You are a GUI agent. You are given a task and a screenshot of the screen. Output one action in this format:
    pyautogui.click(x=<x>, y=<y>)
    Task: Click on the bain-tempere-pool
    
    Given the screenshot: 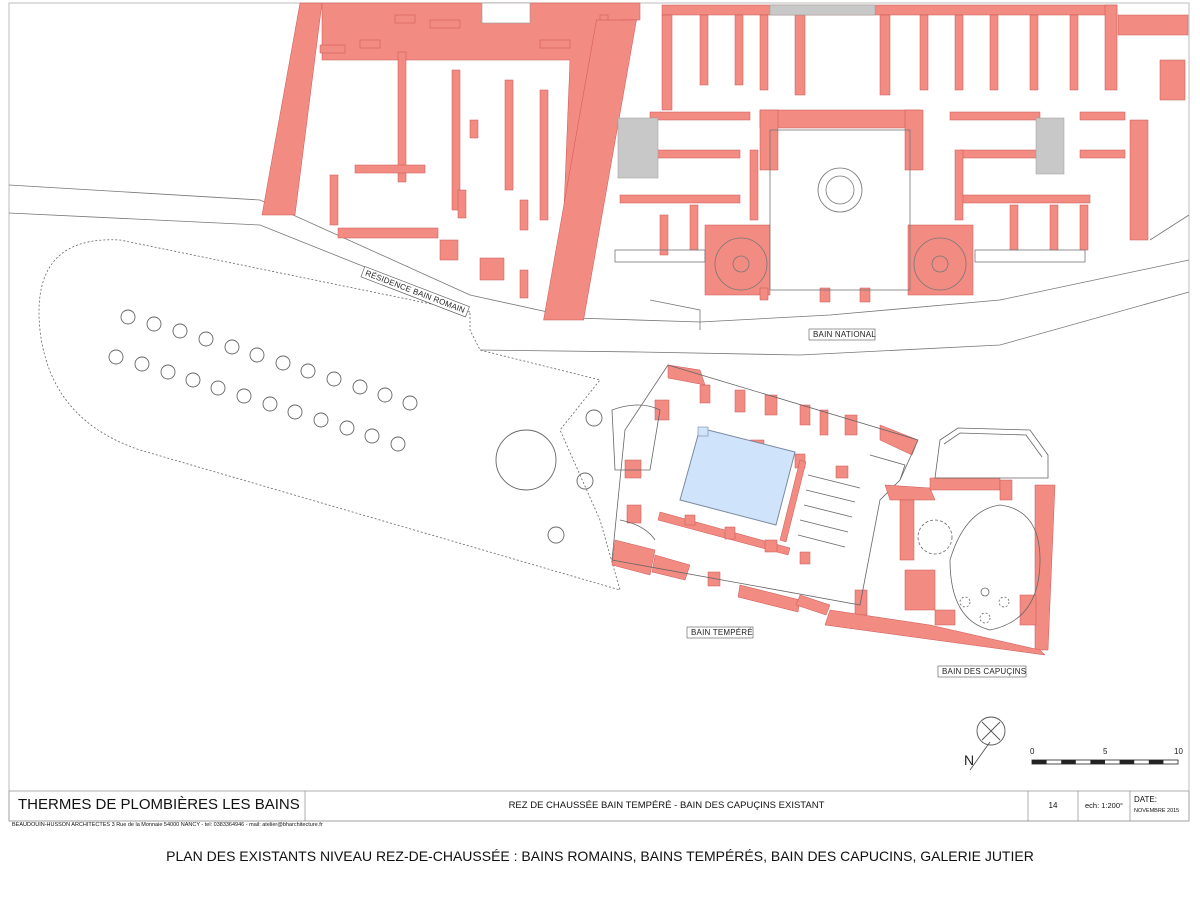 What is the action you would take?
    pyautogui.click(x=737, y=476)
    